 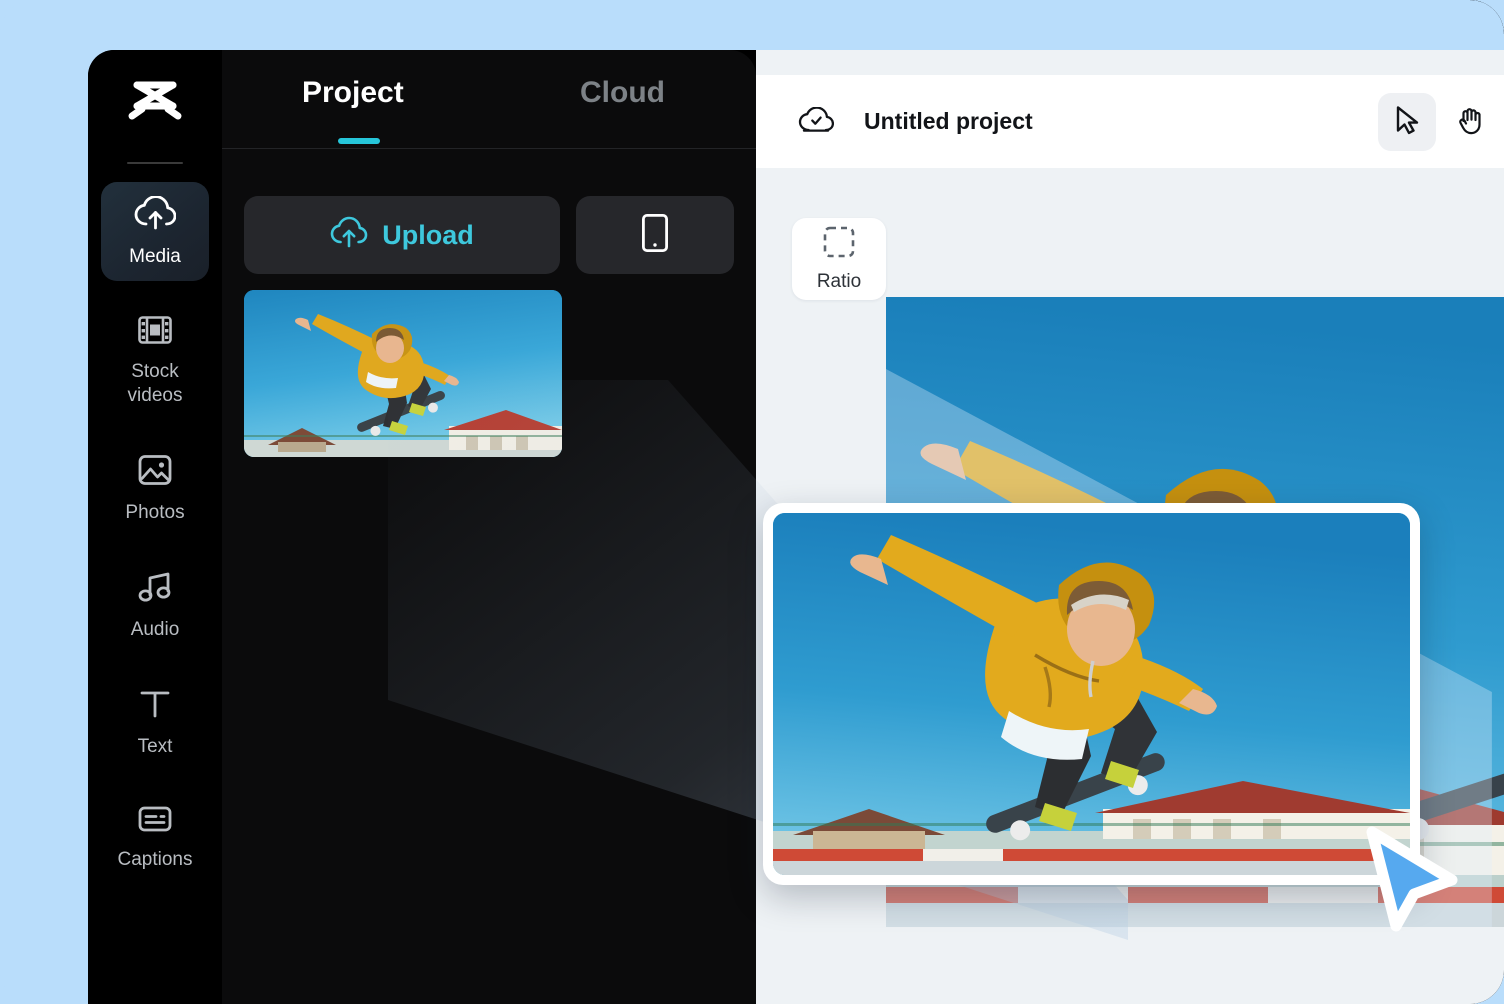 What do you see at coordinates (622, 93) in the screenshot?
I see `tab-cloud: Cloud` at bounding box center [622, 93].